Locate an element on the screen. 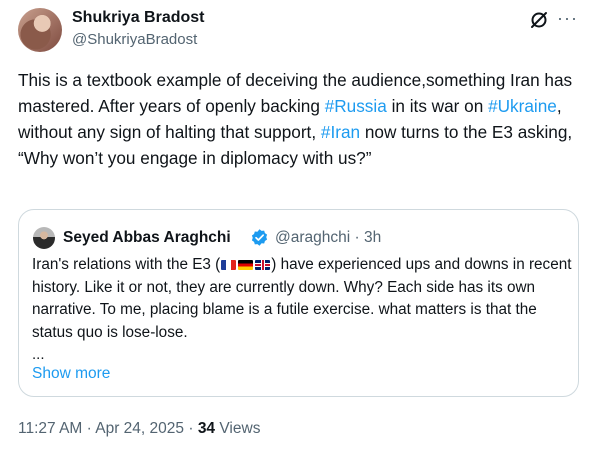 This screenshot has height=449, width=601. tweet-text-segment: in its war on is located at coordinates (437, 106).